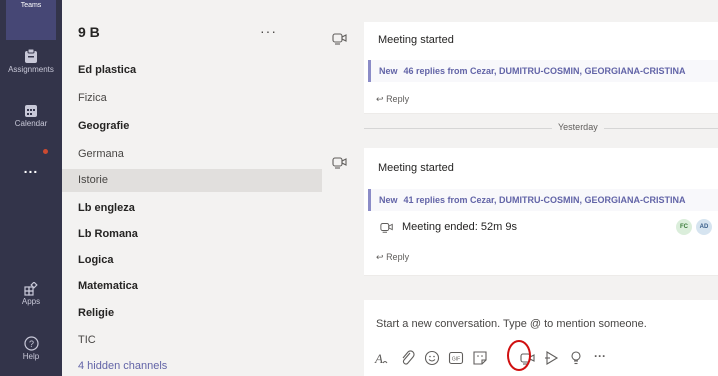 The height and width of the screenshot is (376, 718). I want to click on channel-matematica: Matematica, so click(192, 286).